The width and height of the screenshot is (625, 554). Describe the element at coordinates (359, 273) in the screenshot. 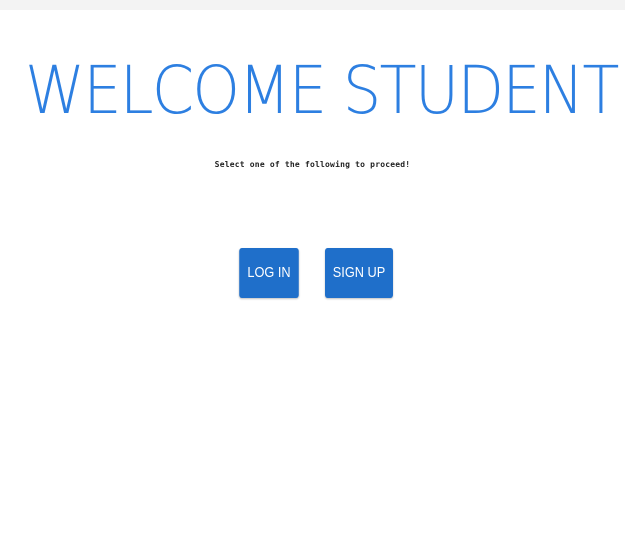

I see `sign-up-button: SIGN UP` at that location.